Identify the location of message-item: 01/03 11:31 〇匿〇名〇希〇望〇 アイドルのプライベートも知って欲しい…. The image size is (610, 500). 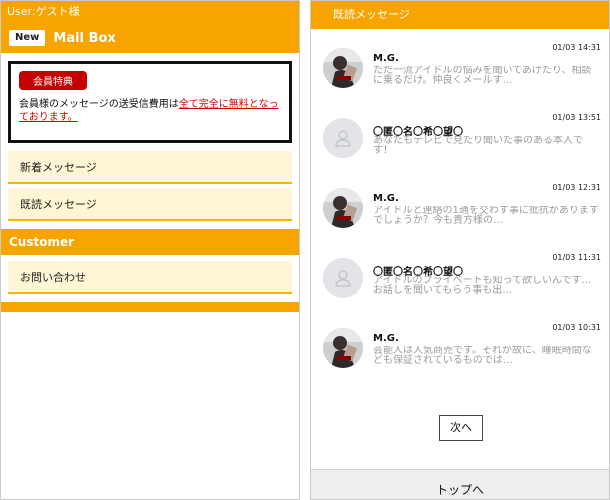
(460, 288).